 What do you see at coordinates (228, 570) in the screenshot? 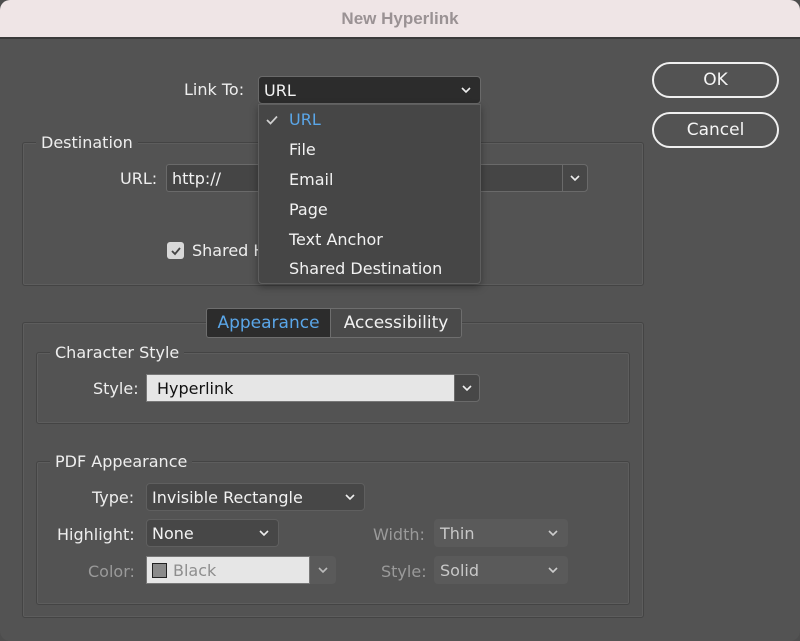
I see `color-field: Black` at bounding box center [228, 570].